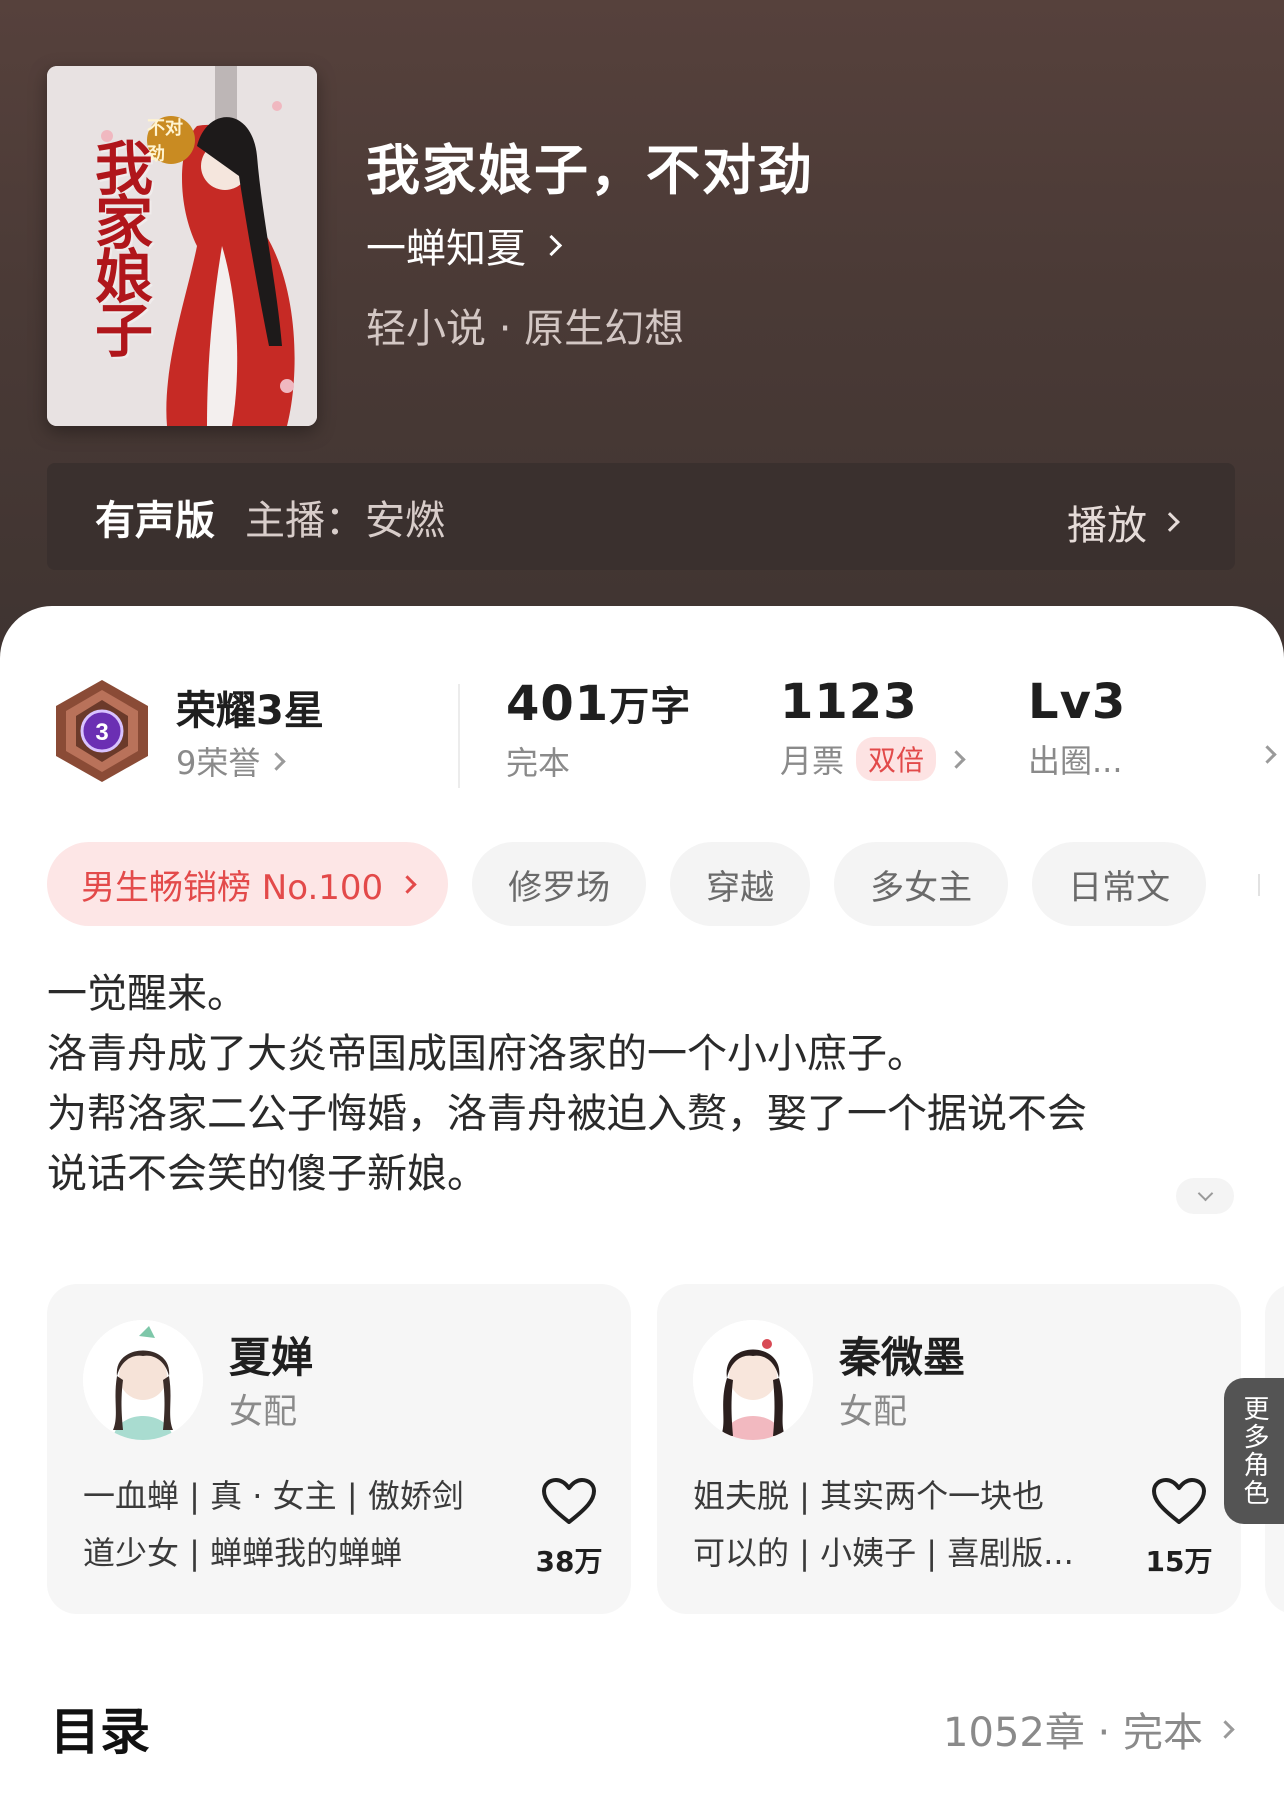  What do you see at coordinates (650, 707) in the screenshot?
I see `word-count-unit: 万字` at bounding box center [650, 707].